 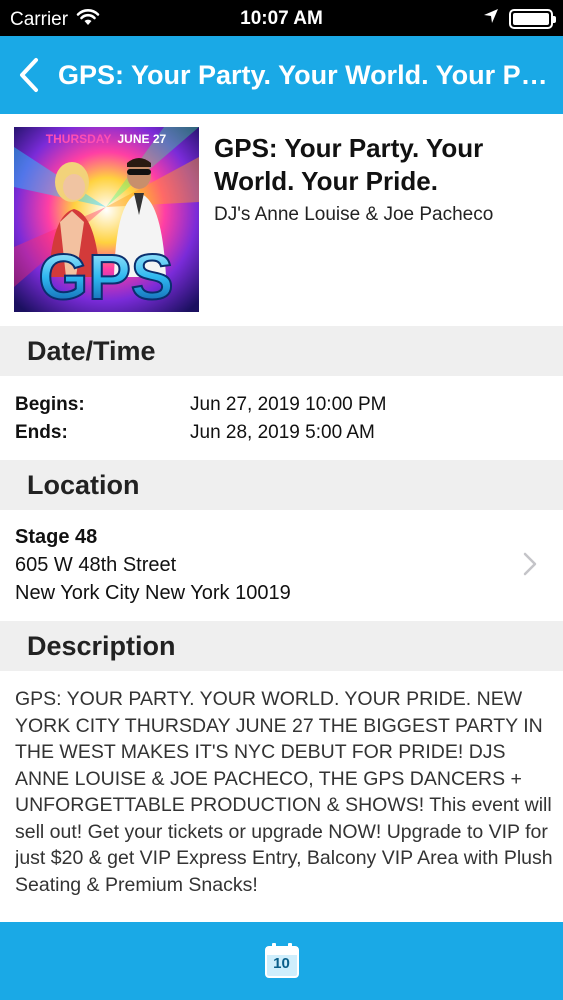 I want to click on description-section-header: Description, so click(x=281, y=646).